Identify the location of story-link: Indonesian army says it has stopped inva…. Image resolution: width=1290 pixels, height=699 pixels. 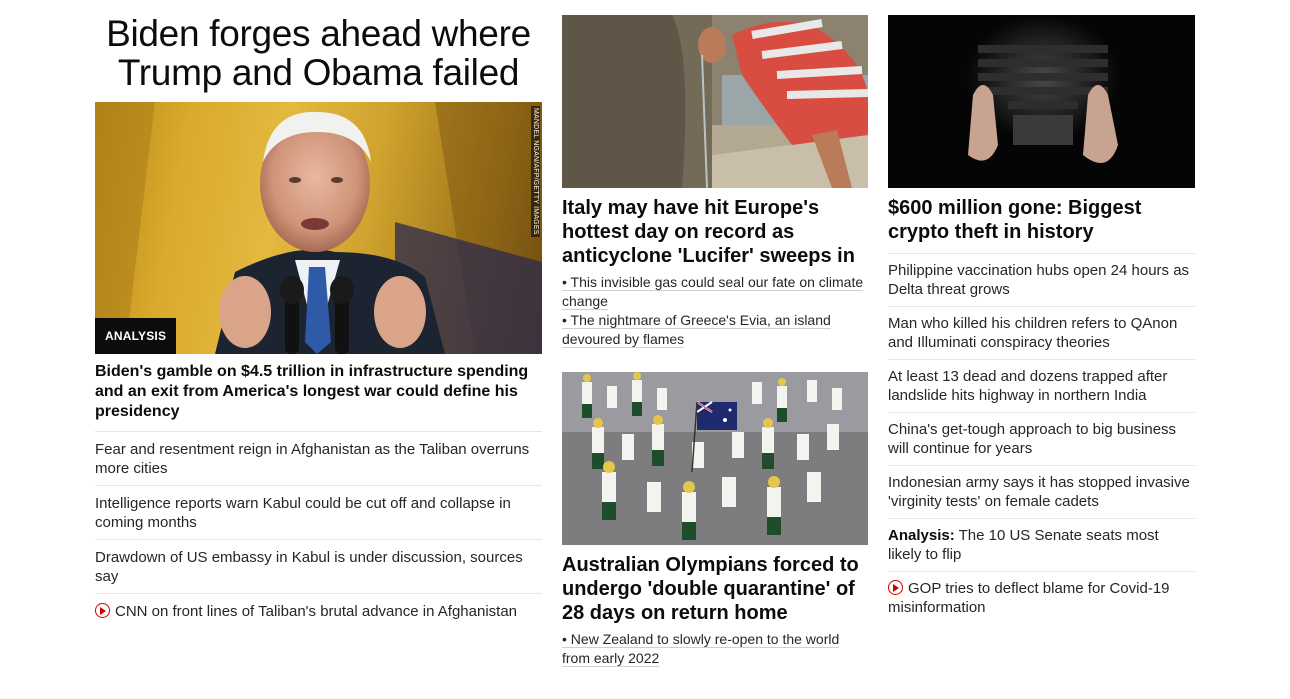
(1039, 492).